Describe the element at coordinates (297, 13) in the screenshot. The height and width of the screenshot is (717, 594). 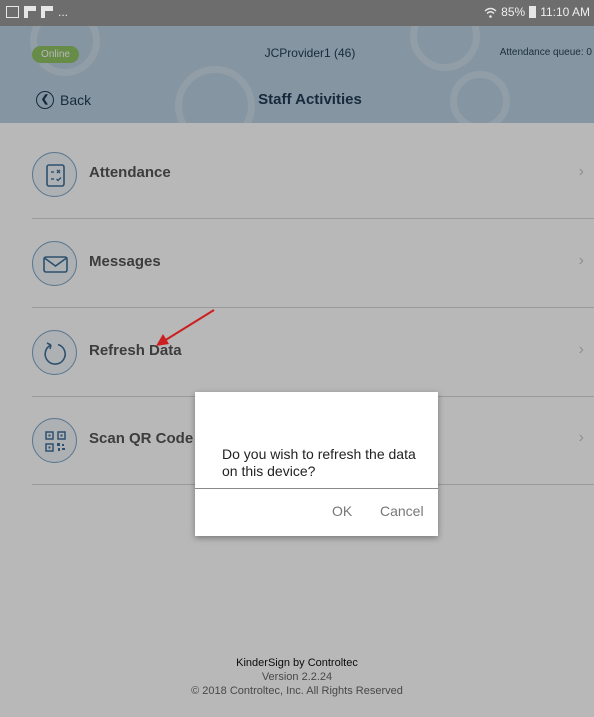
I see `status-bar: ... 85% 11:10 AM` at that location.